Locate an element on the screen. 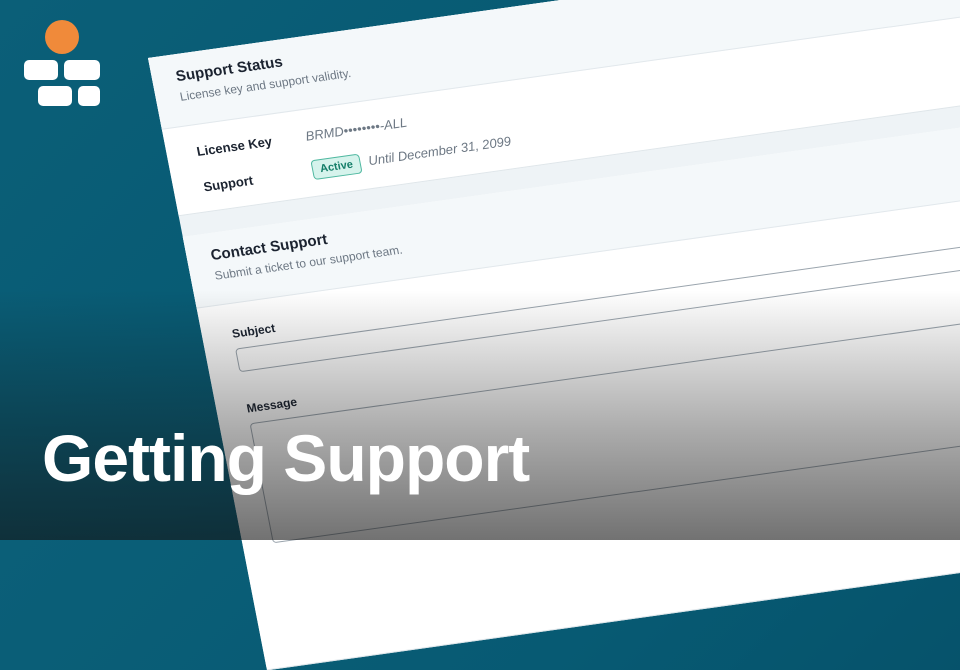 Image resolution: width=960 pixels, height=670 pixels. status-badge: Active is located at coordinates (336, 167).